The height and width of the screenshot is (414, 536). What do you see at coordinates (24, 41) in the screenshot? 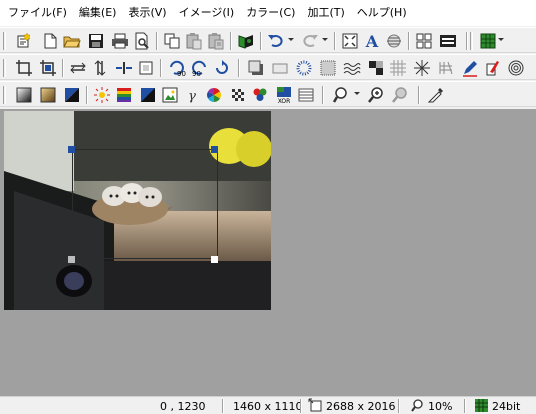
I see `new-document-icon` at bounding box center [24, 41].